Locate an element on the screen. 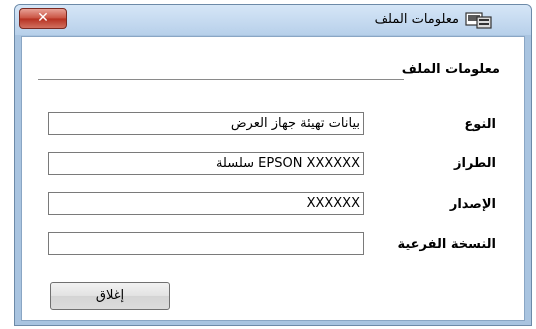  version-label: الإصدار is located at coordinates (472, 204).